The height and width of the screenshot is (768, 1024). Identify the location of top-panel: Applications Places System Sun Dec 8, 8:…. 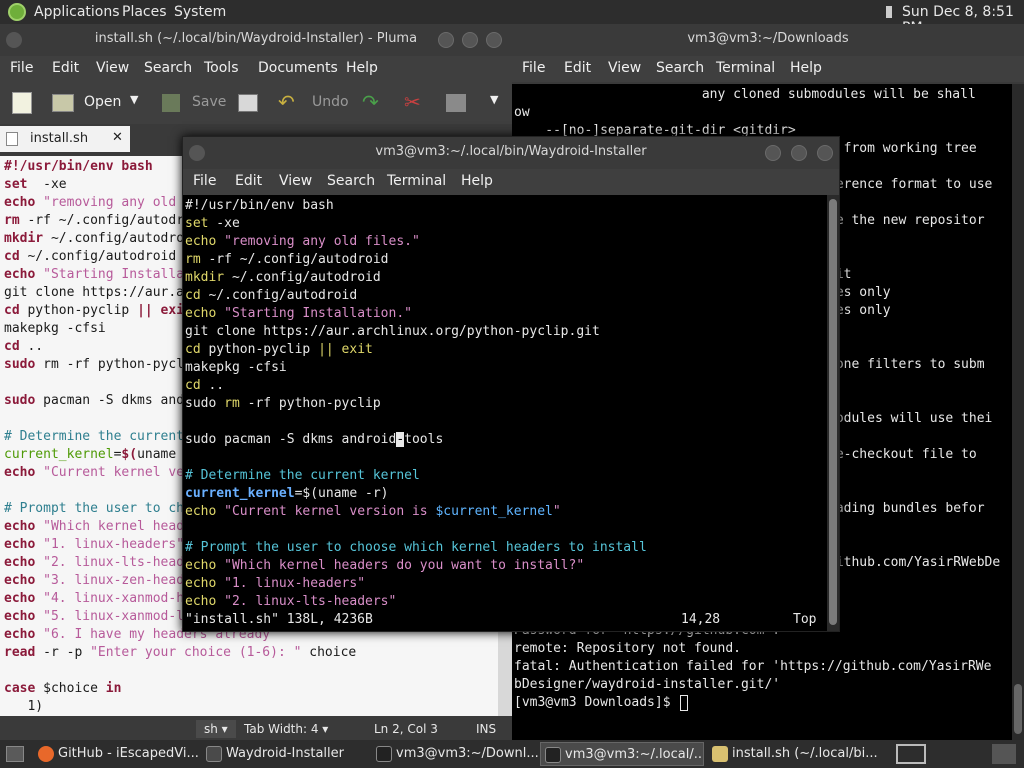
(512, 18).